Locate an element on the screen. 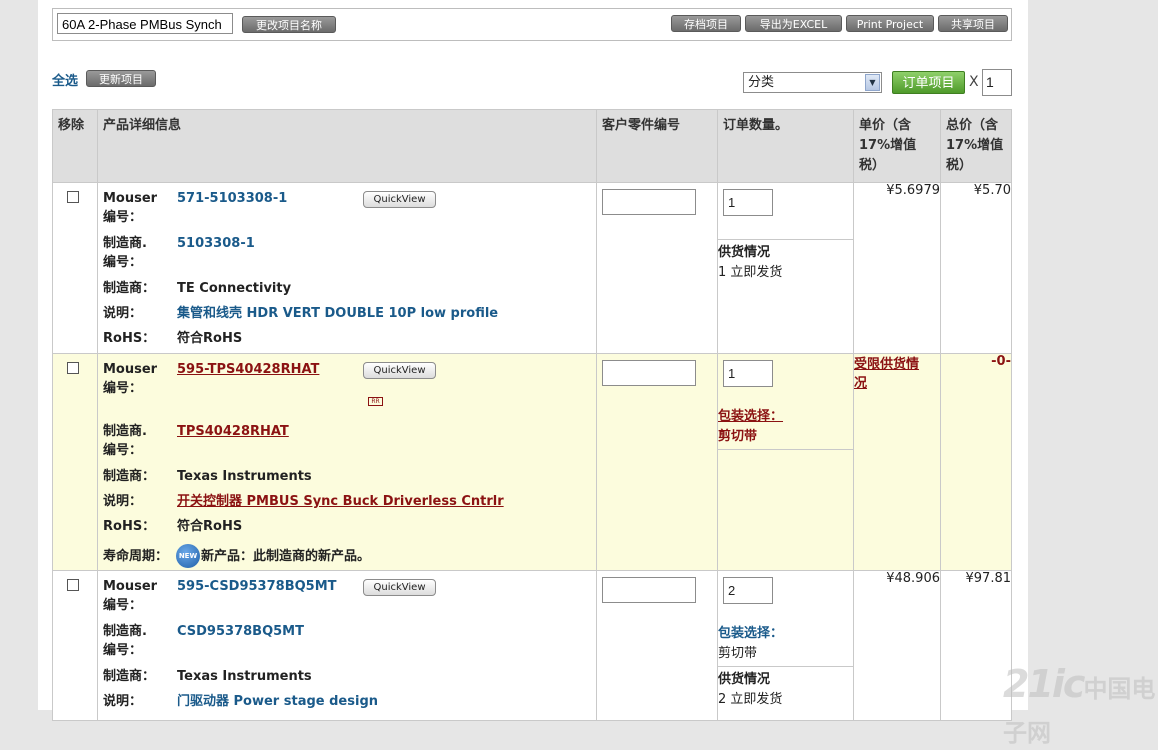 The height and width of the screenshot is (750, 1158). description-link: 开关控制器 PMBUS Sync Buck Driverless Cntrlr is located at coordinates (340, 501).